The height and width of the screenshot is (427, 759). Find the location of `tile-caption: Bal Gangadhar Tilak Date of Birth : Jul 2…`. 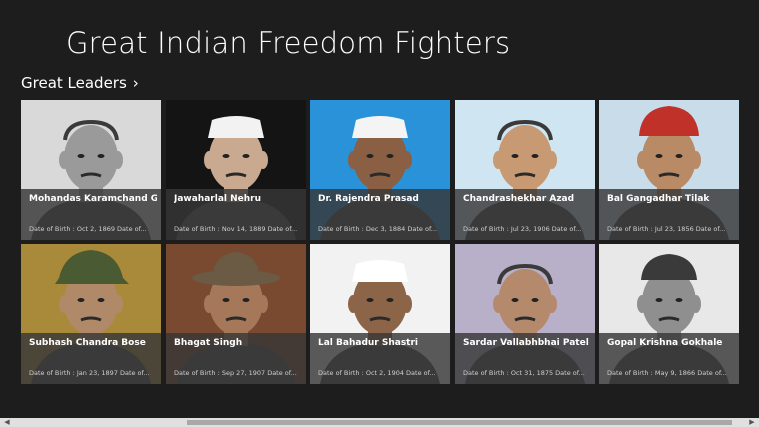

tile-caption: Bal Gangadhar Tilak Date of Birth : Jul 2… is located at coordinates (669, 214).